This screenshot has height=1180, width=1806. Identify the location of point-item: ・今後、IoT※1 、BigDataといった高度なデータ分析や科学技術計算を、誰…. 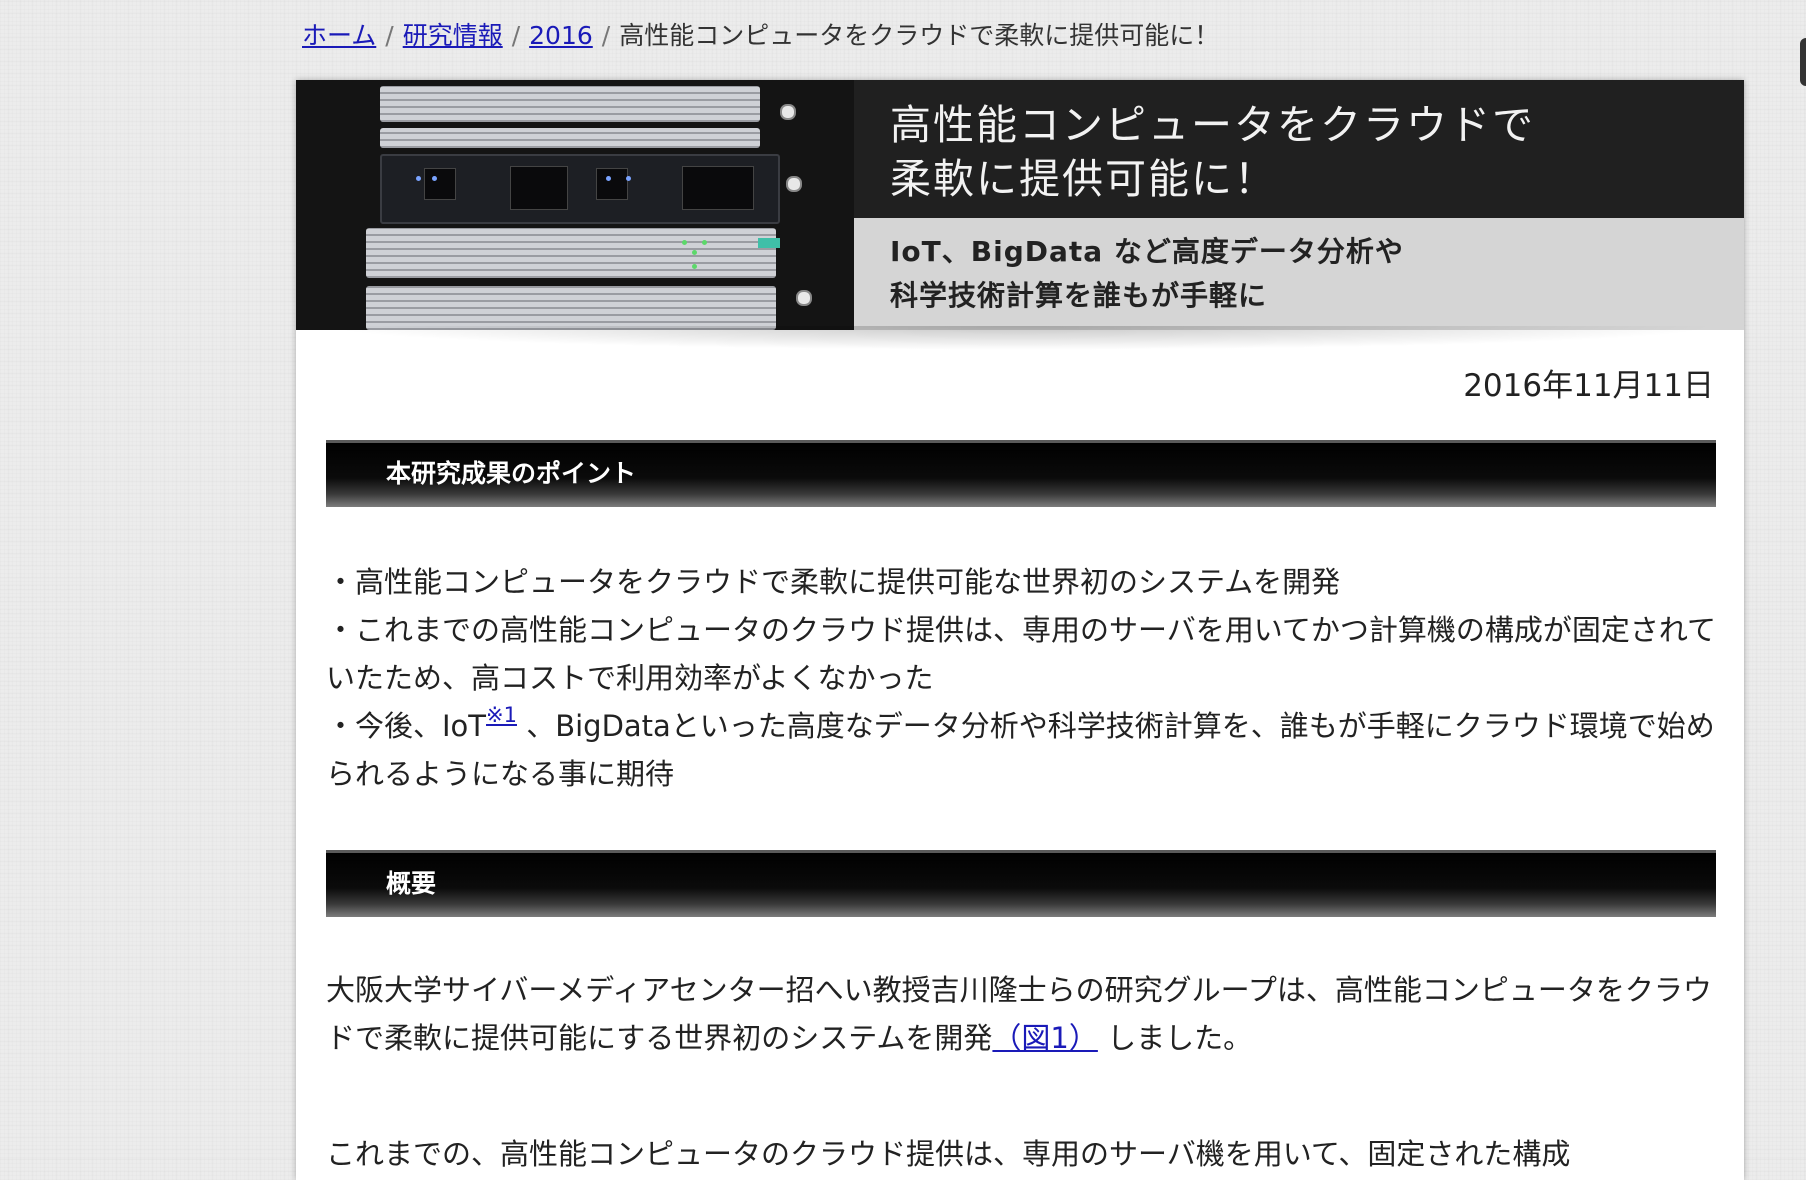
(1026, 750).